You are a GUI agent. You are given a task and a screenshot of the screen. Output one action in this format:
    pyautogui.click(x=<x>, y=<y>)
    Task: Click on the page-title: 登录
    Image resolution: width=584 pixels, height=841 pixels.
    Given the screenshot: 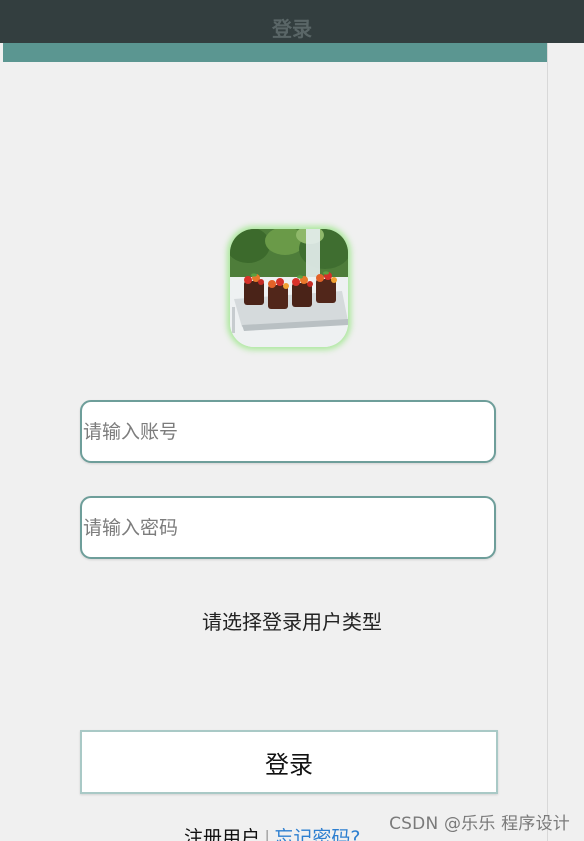 What is the action you would take?
    pyautogui.click(x=292, y=29)
    